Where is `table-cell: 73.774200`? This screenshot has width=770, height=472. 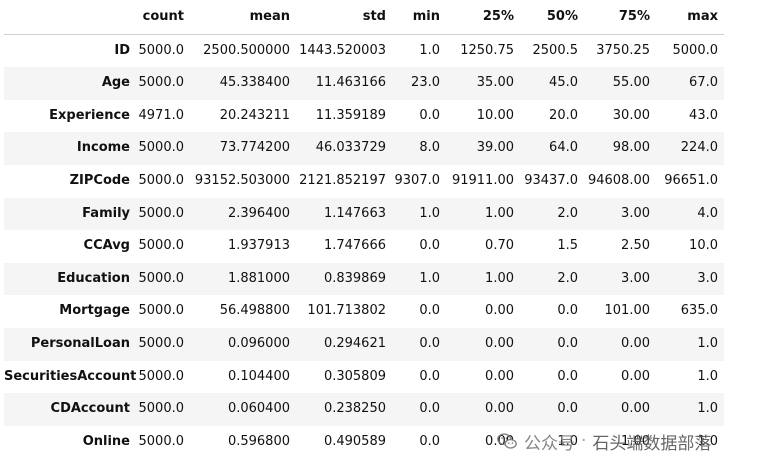
table-cell: 73.774200 is located at coordinates (254, 148).